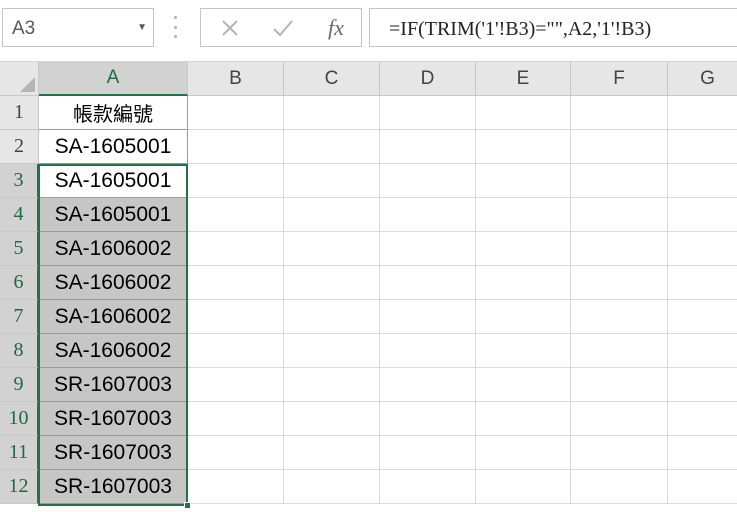 Image resolution: width=737 pixels, height=512 pixels. Describe the element at coordinates (428, 419) in the screenshot. I see `cell-d10` at that location.